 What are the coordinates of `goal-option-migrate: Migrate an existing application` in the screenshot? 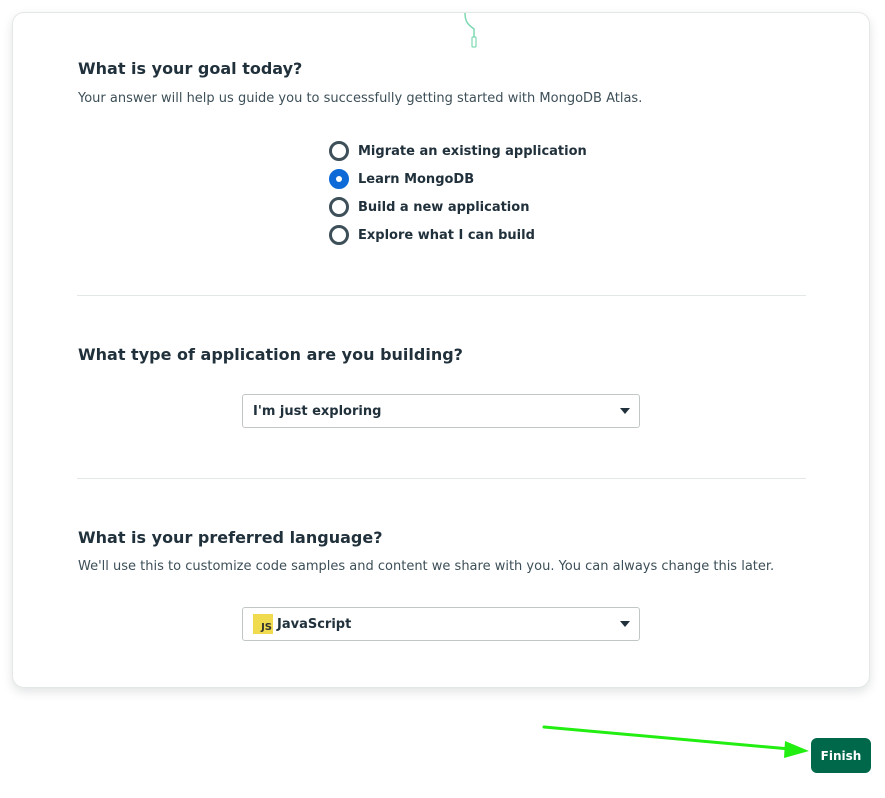 It's located at (458, 151).